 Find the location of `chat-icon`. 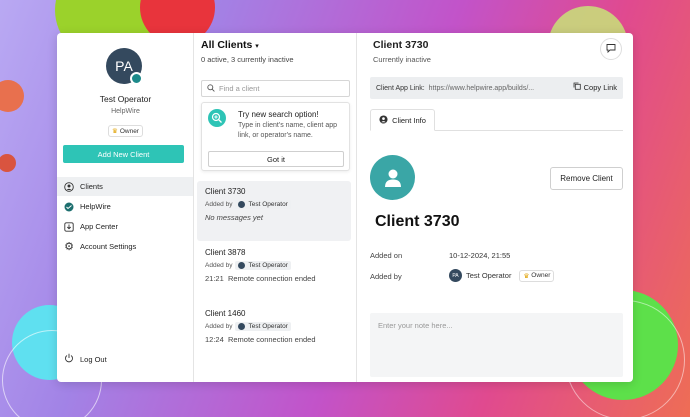

chat-icon is located at coordinates (611, 49).